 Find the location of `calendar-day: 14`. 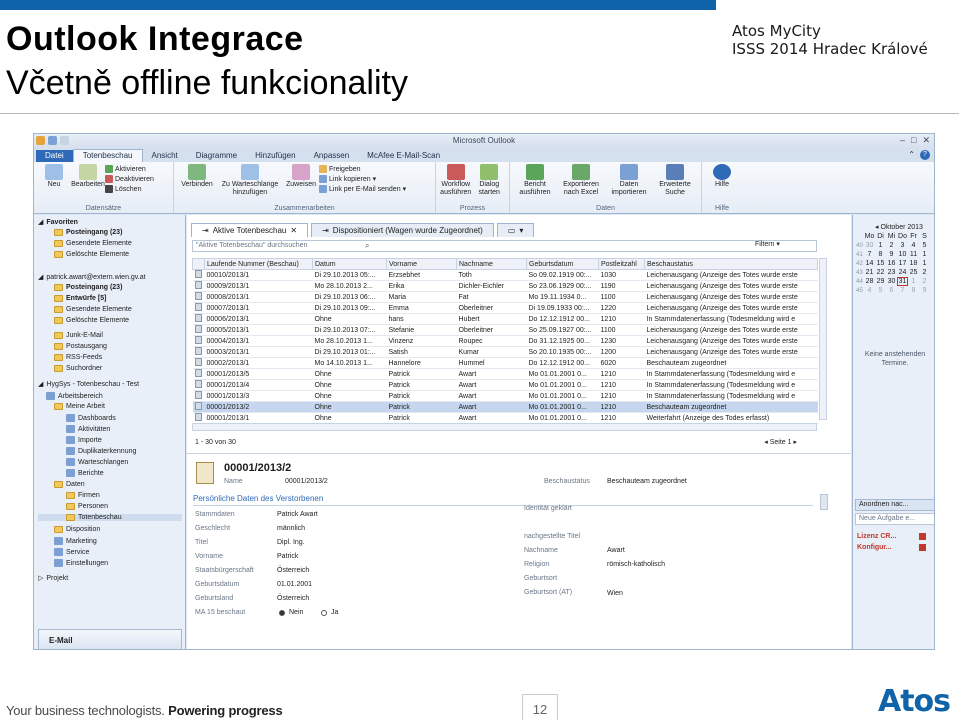

calendar-day: 14 is located at coordinates (869, 263).